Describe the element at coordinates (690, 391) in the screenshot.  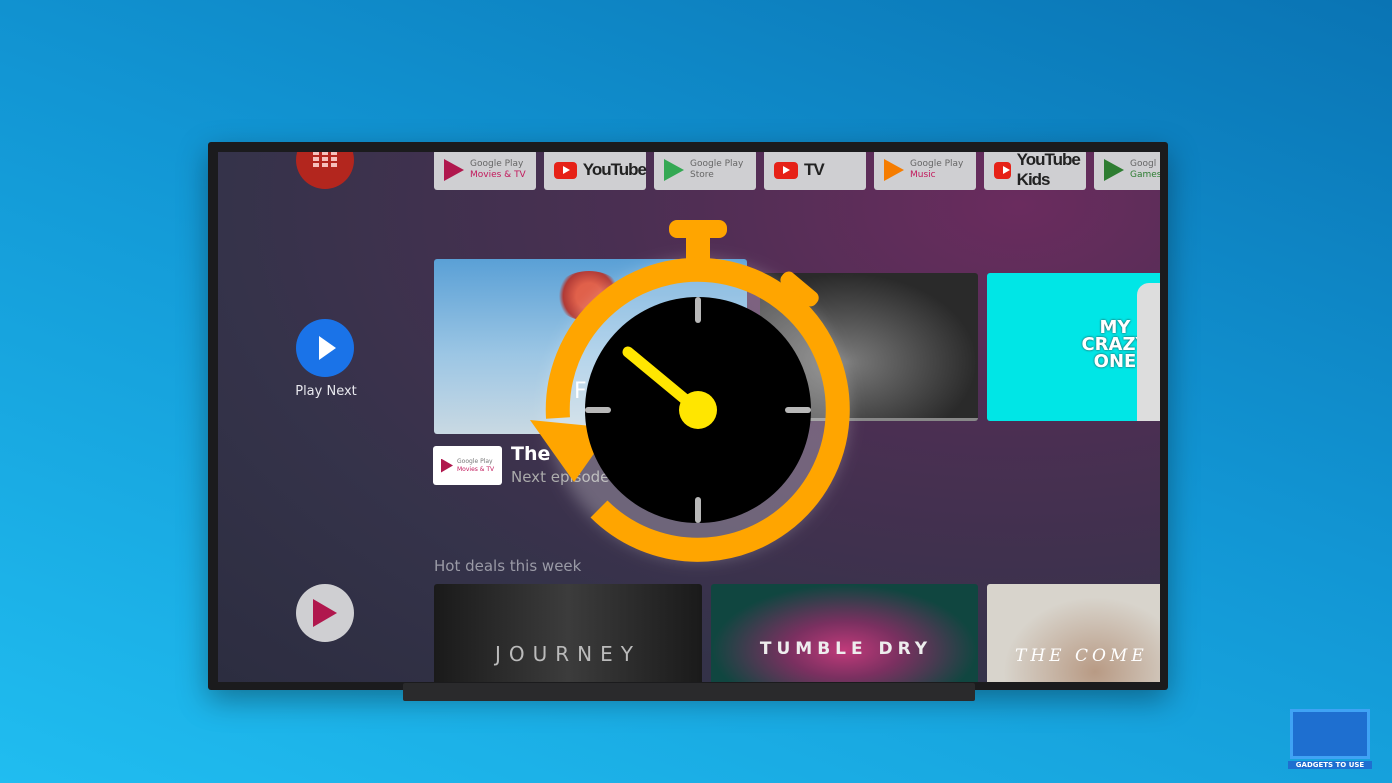
I see `stopwatch-reset-icon` at that location.